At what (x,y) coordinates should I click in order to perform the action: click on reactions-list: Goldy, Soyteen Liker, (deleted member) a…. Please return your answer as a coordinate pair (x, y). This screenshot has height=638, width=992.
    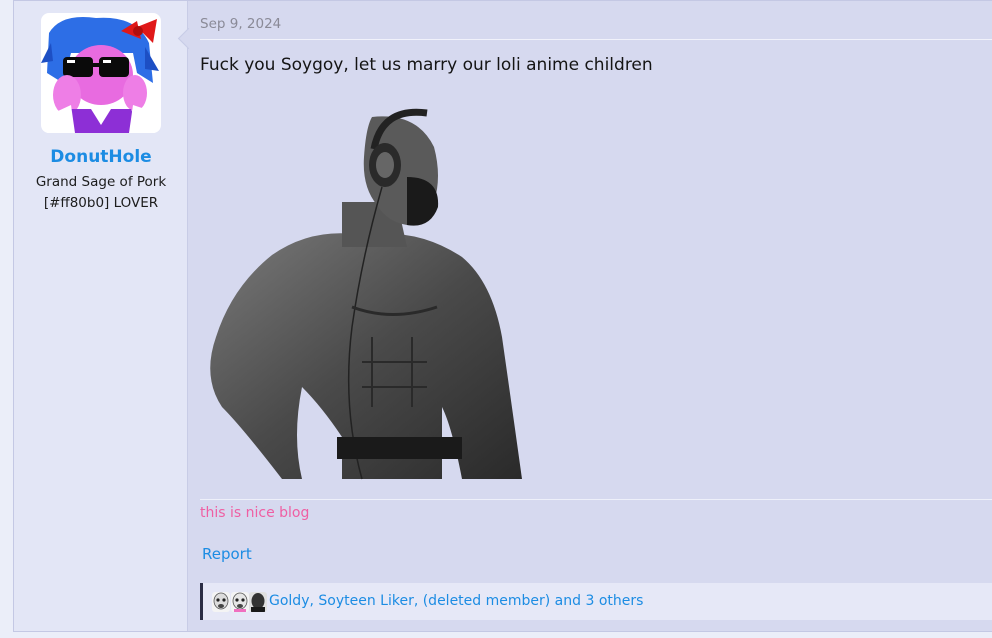
    Looking at the image, I should click on (456, 601).